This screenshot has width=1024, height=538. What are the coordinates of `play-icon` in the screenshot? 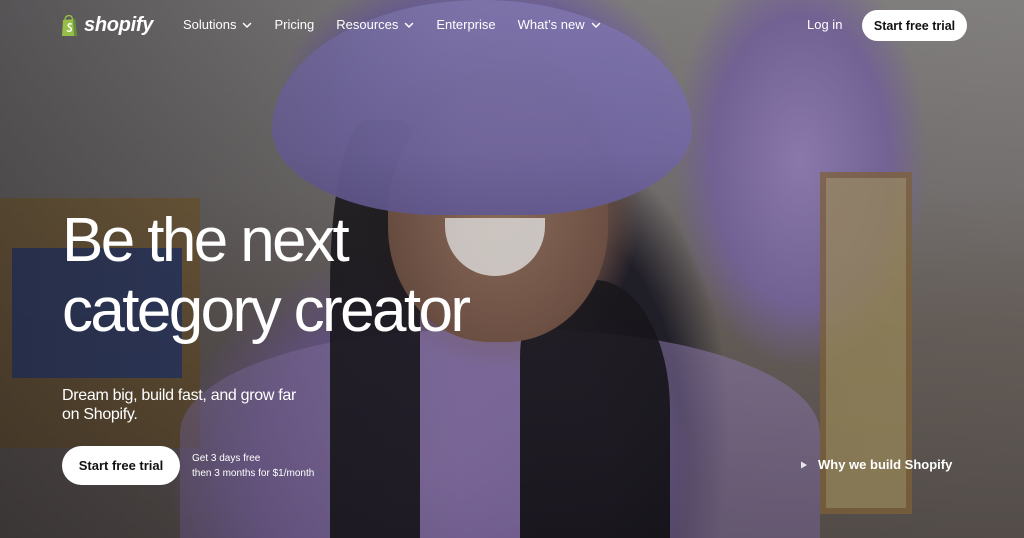 It's located at (804, 464).